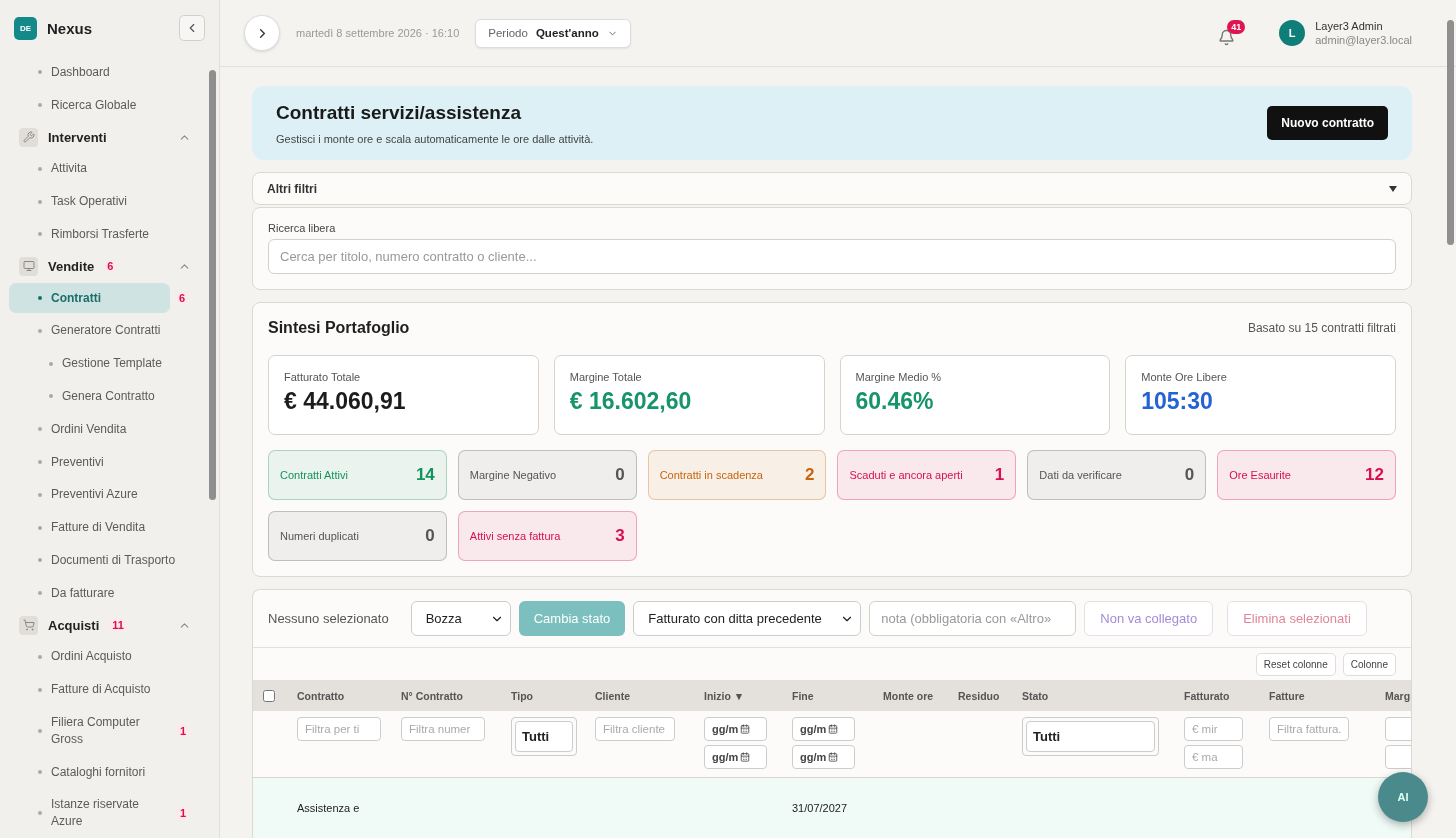 The height and width of the screenshot is (838, 1456). Describe the element at coordinates (60, 462) in the screenshot. I see `sidebar-item: Preventivi` at that location.